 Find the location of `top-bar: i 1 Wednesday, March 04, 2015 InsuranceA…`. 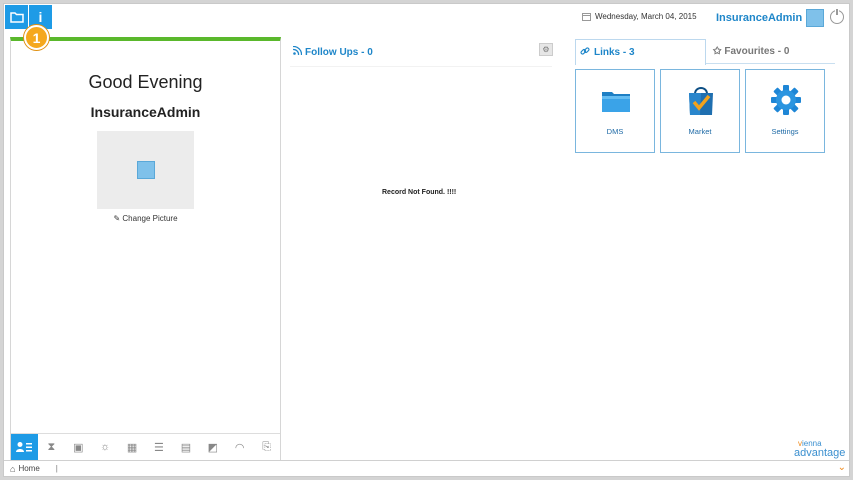

top-bar: i 1 Wednesday, March 04, 2015 InsuranceA… is located at coordinates (426, 27).